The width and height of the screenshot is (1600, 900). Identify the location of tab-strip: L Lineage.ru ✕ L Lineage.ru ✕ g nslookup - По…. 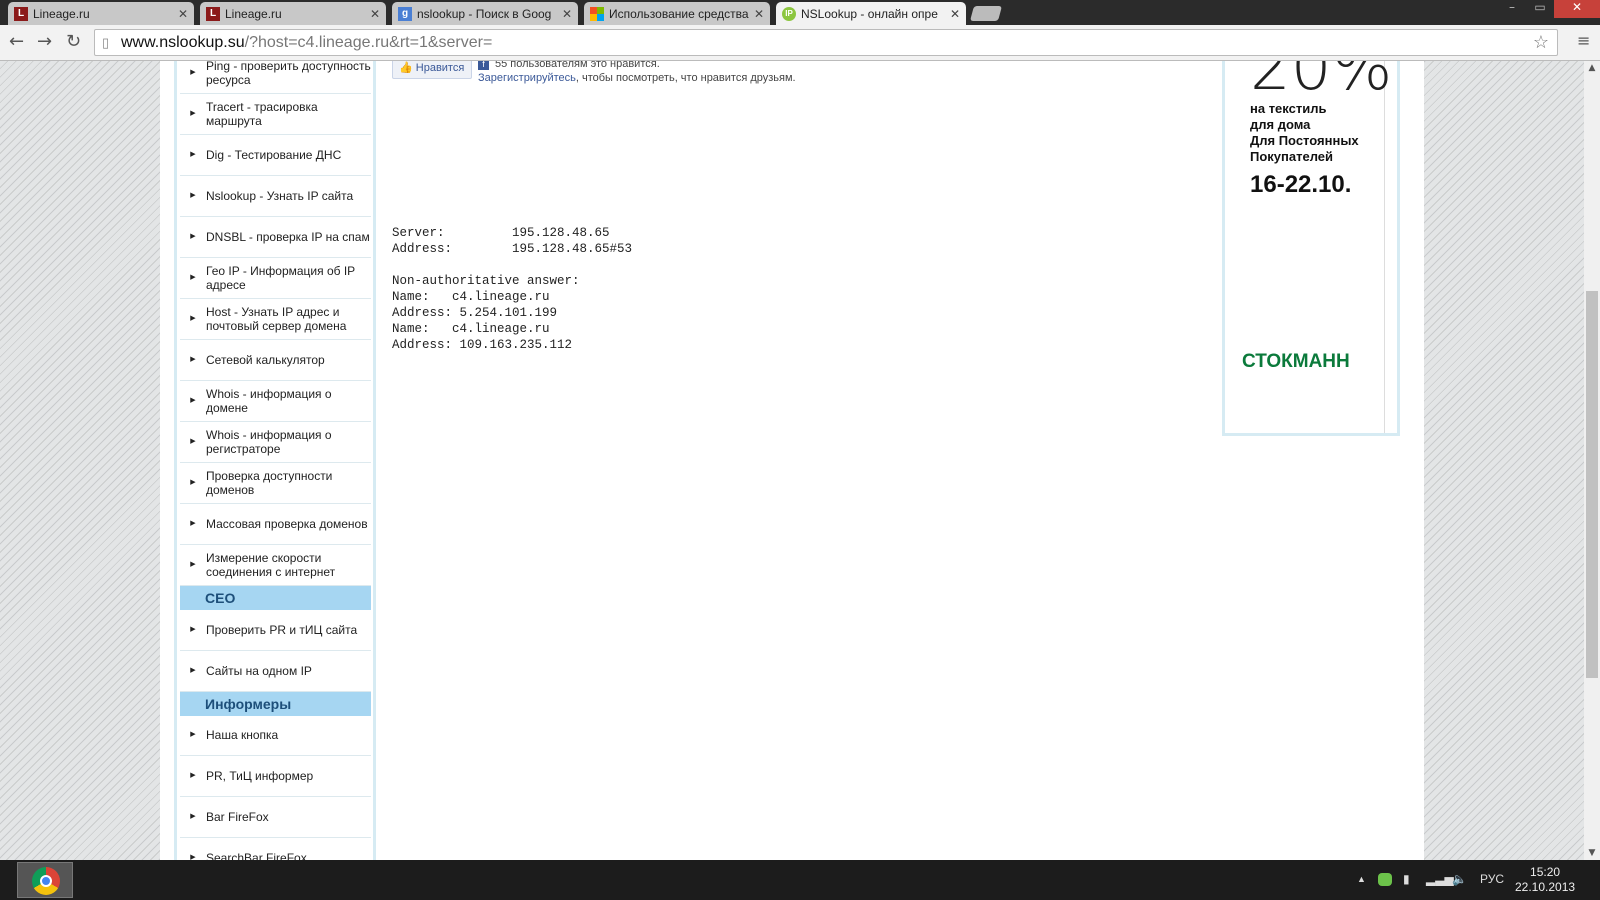
(800, 12).